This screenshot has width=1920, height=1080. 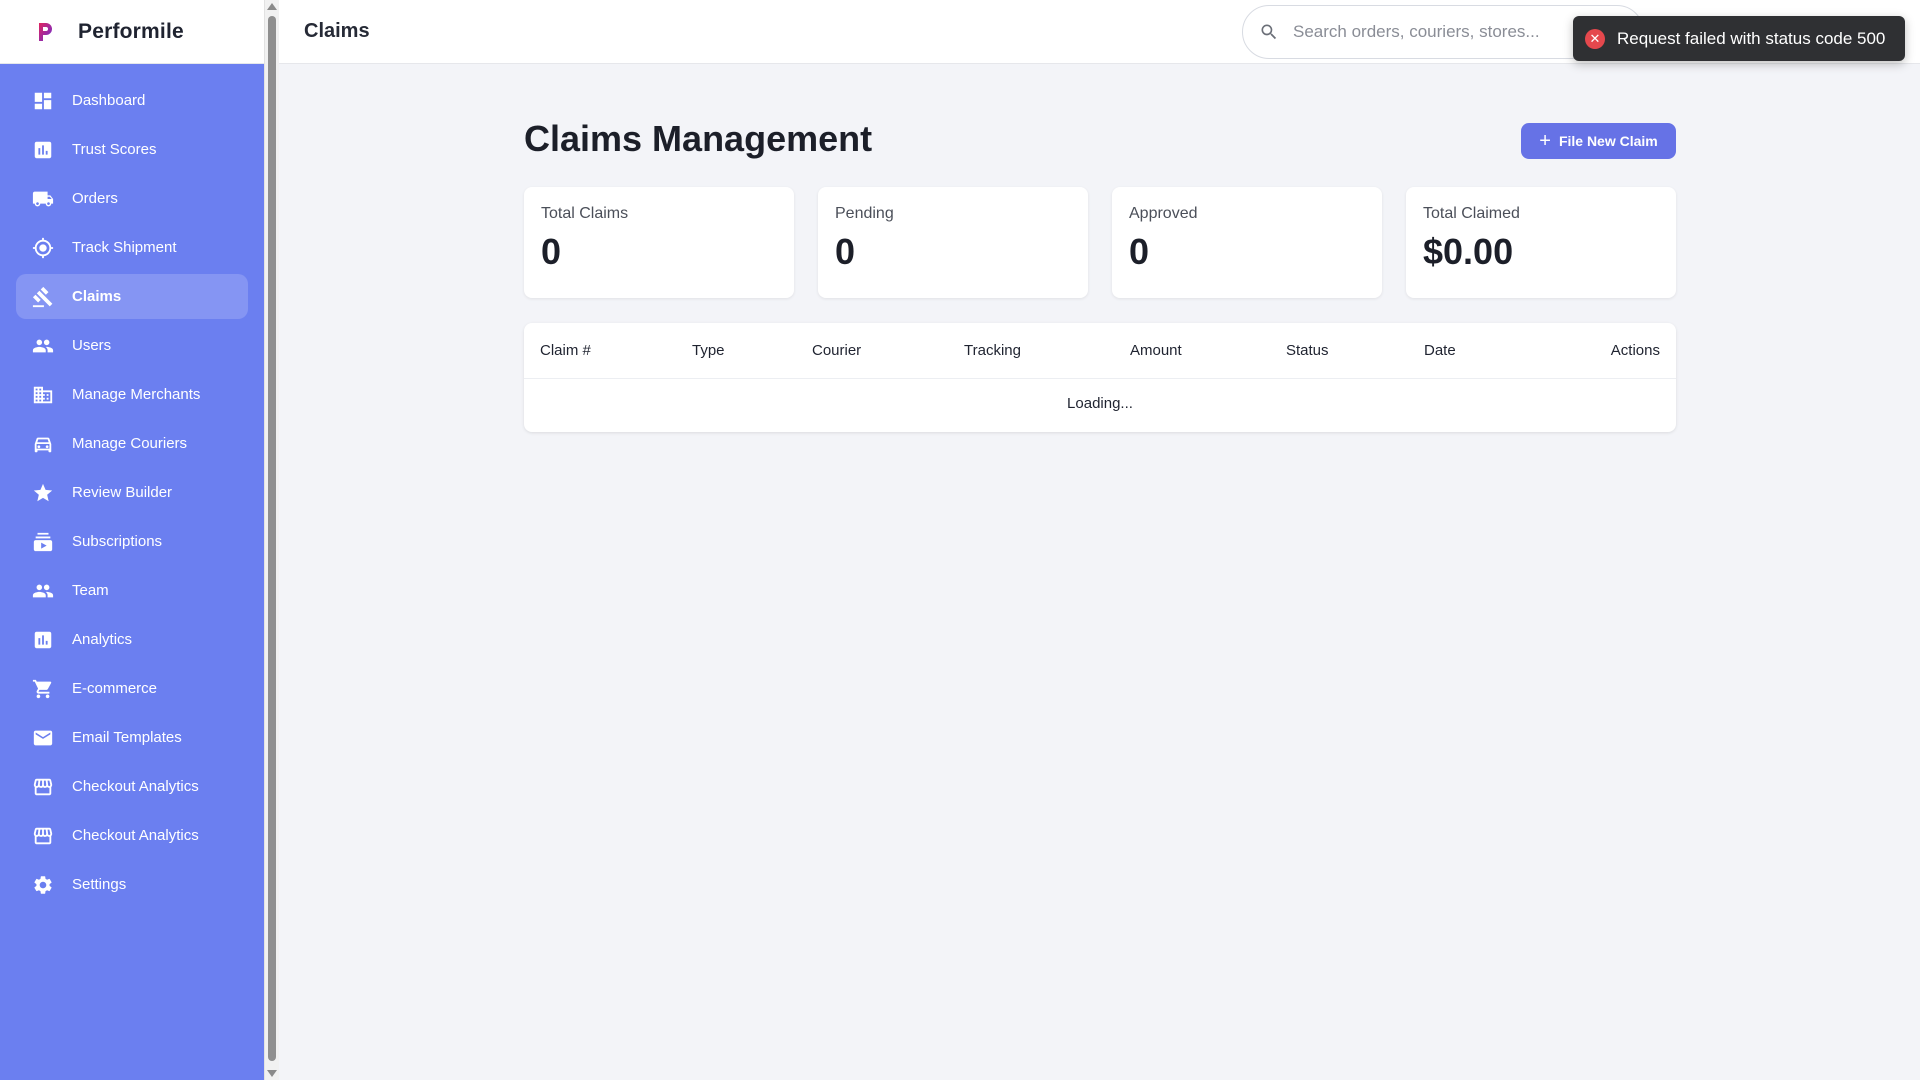 What do you see at coordinates (132, 198) in the screenshot?
I see `sidebar-item-orders: Orders` at bounding box center [132, 198].